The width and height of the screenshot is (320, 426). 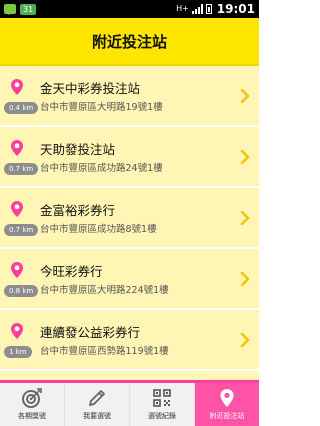 I want to click on notification-badge: 31, so click(x=28, y=9).